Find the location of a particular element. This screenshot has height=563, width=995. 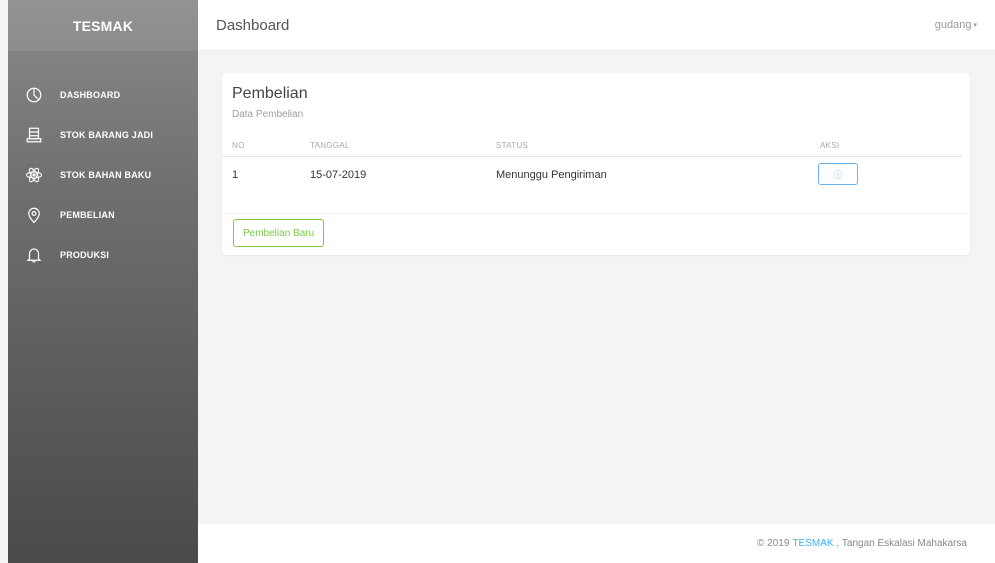

bell-icon is located at coordinates (34, 255).